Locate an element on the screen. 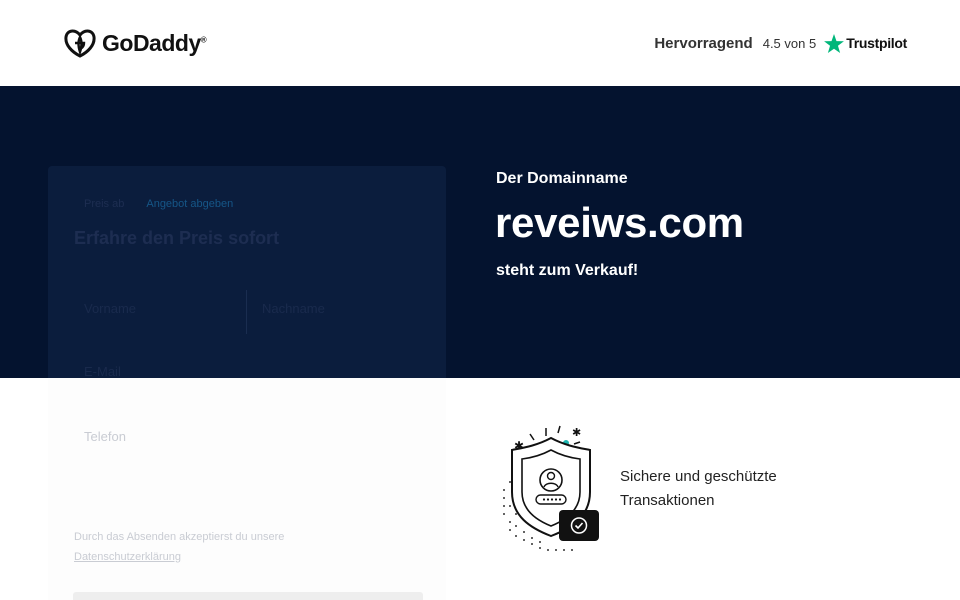  email-field: E-Mail is located at coordinates (102, 371).